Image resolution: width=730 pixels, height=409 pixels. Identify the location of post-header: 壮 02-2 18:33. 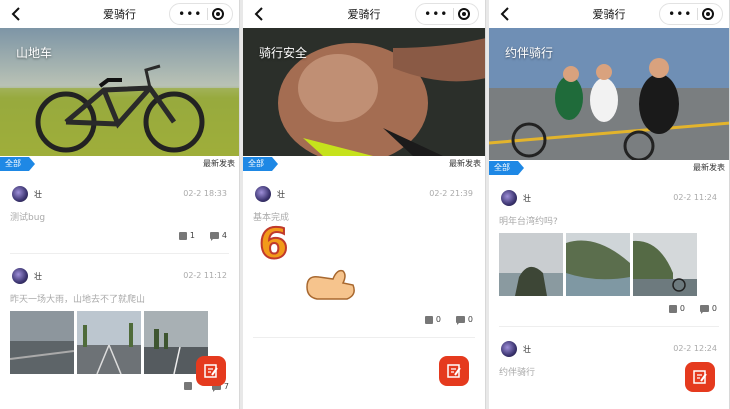
(119, 194).